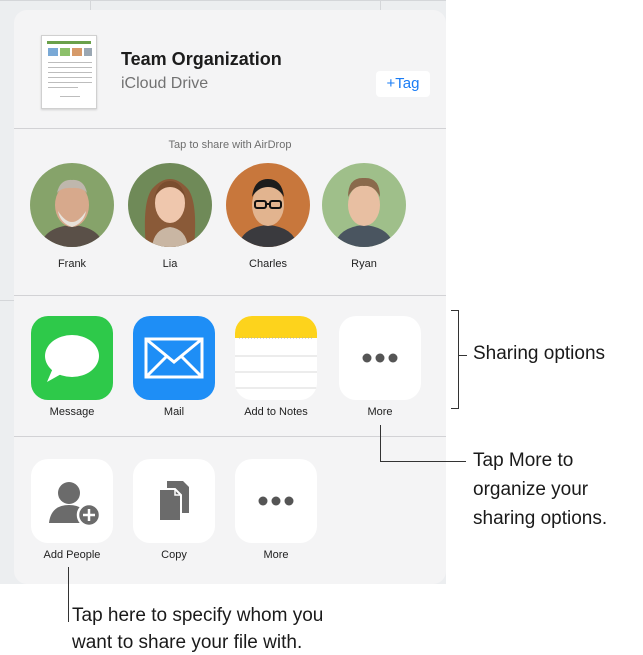 This screenshot has height=655, width=643. What do you see at coordinates (364, 264) in the screenshot?
I see `person-name: Ryan` at bounding box center [364, 264].